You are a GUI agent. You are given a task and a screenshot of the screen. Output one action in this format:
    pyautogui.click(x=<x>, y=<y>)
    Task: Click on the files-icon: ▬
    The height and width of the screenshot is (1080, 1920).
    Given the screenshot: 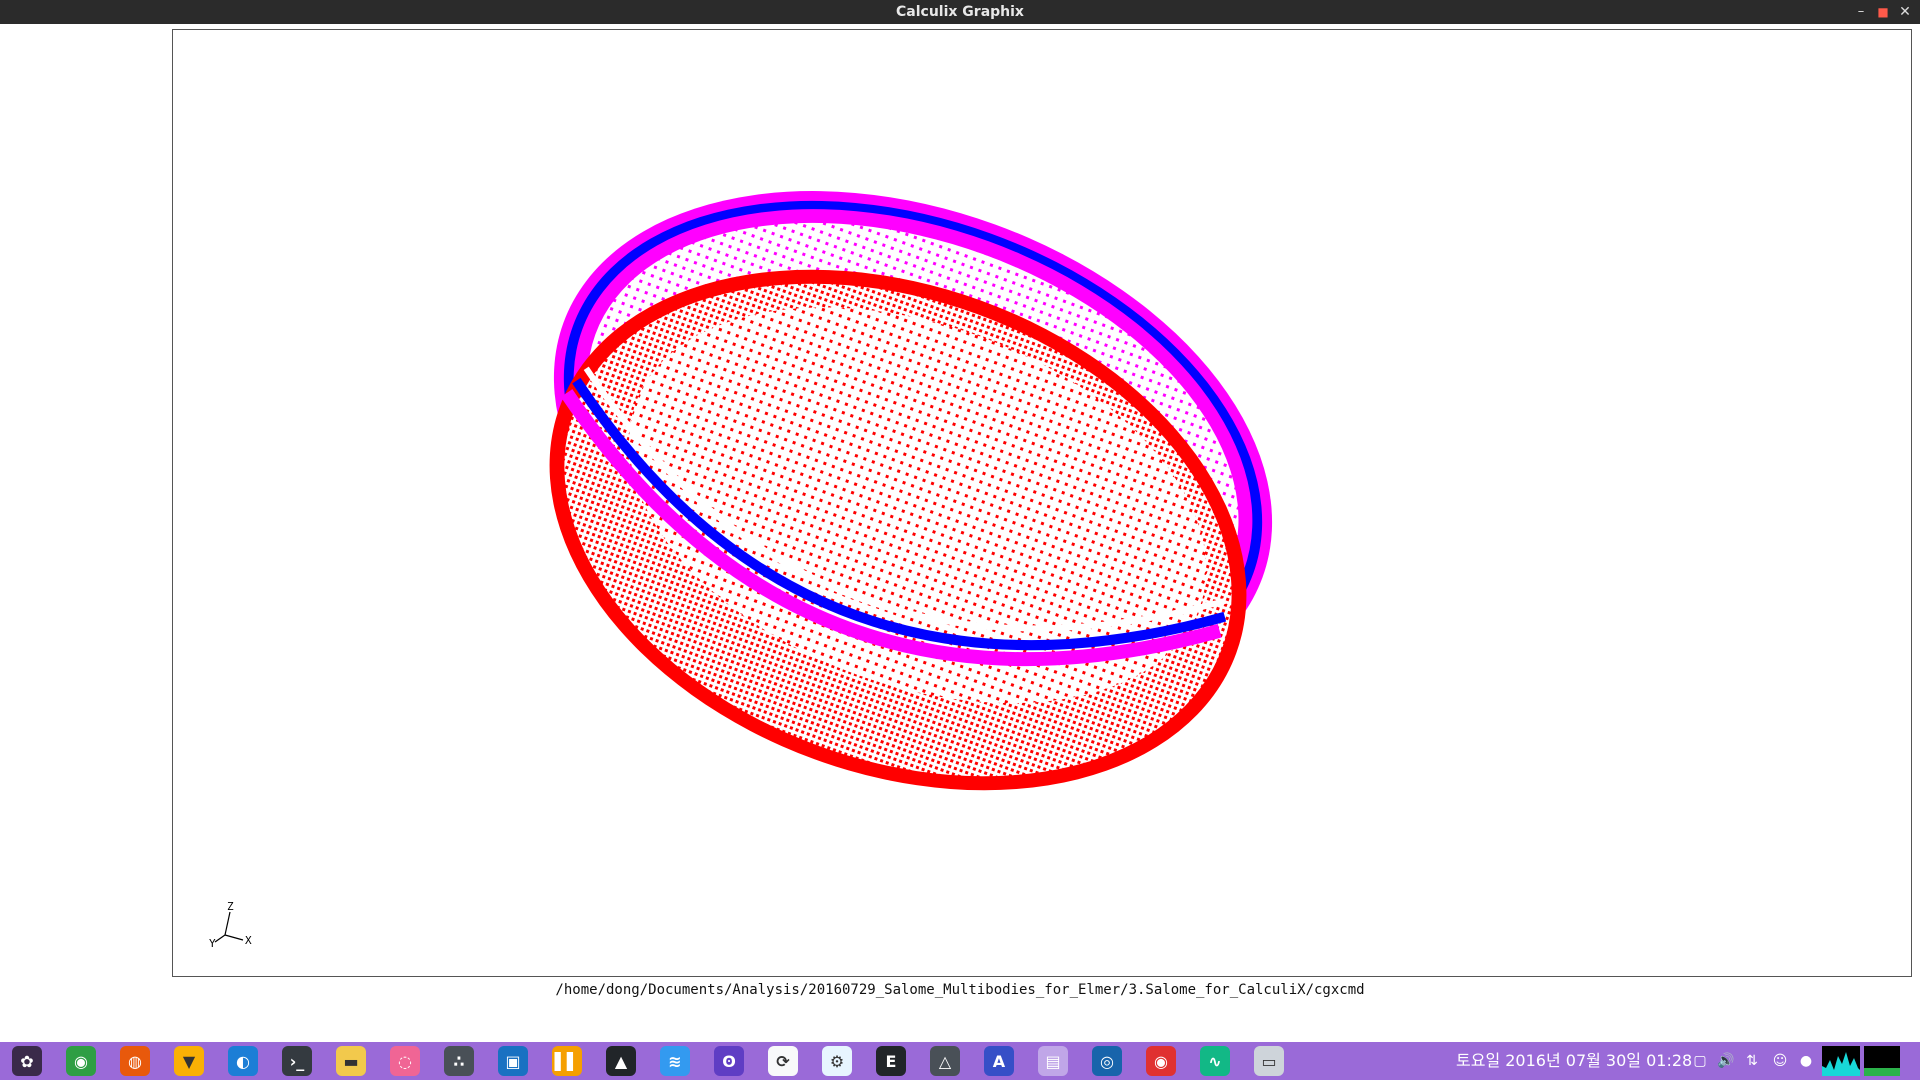 What is the action you would take?
    pyautogui.click(x=351, y=1061)
    